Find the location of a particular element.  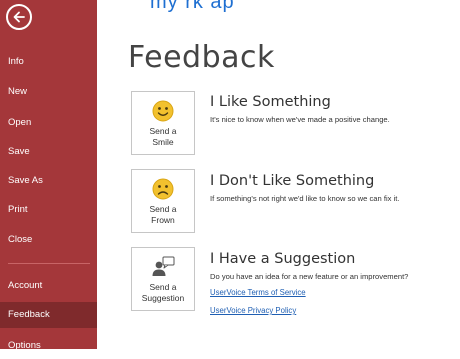

smile-icon is located at coordinates (163, 111).